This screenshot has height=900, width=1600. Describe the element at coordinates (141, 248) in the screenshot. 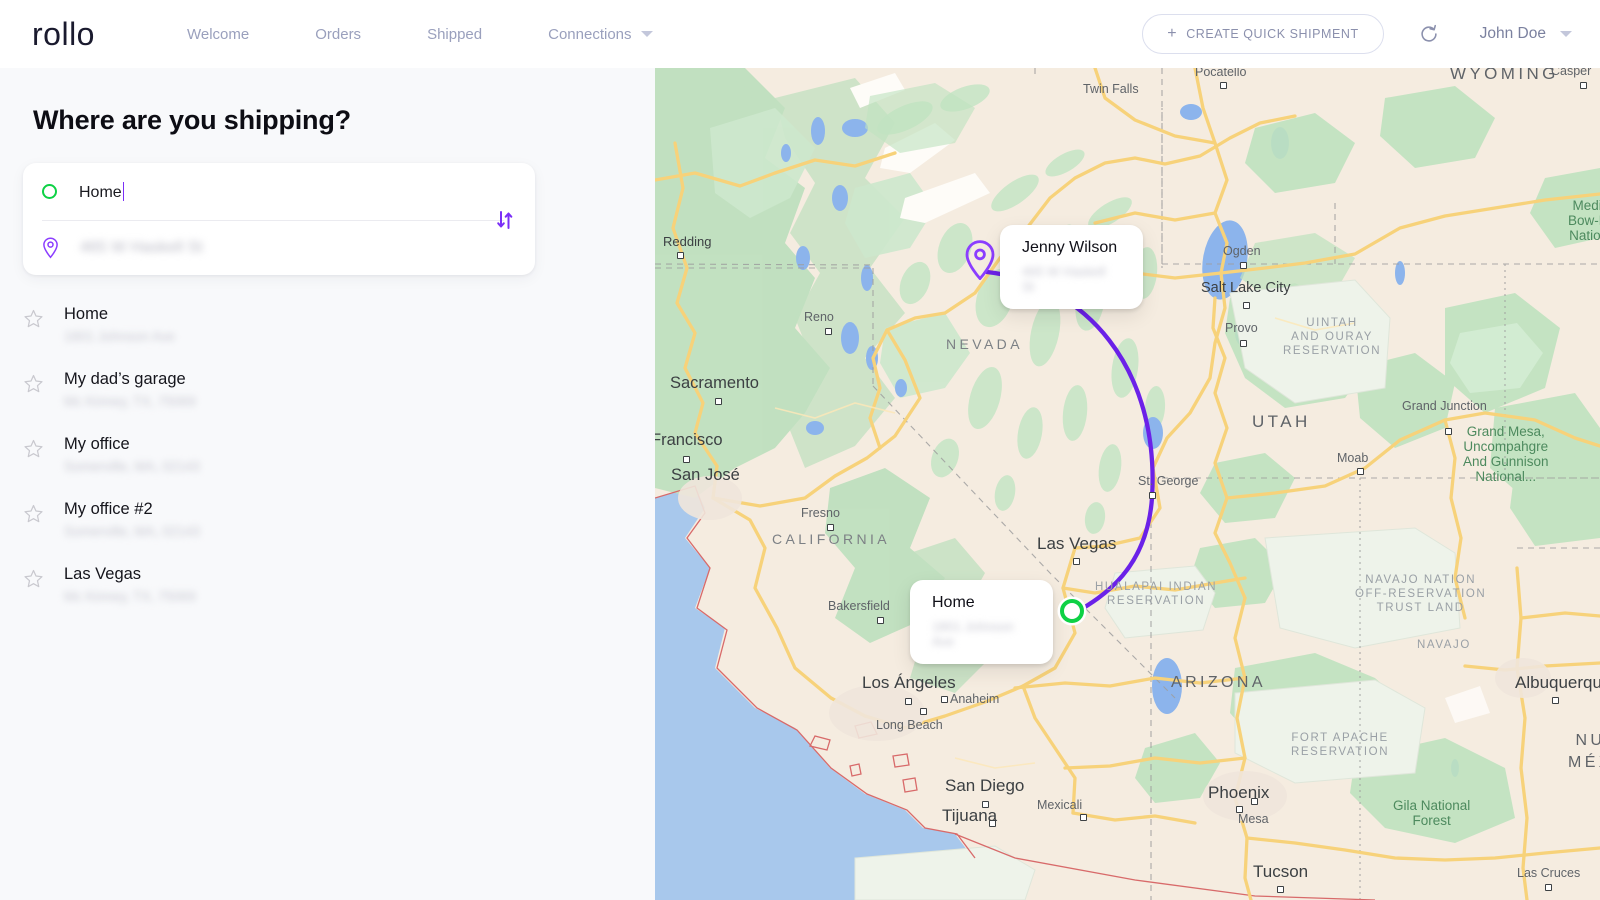

I see `destination-input-value: 465 W Haskell St` at that location.